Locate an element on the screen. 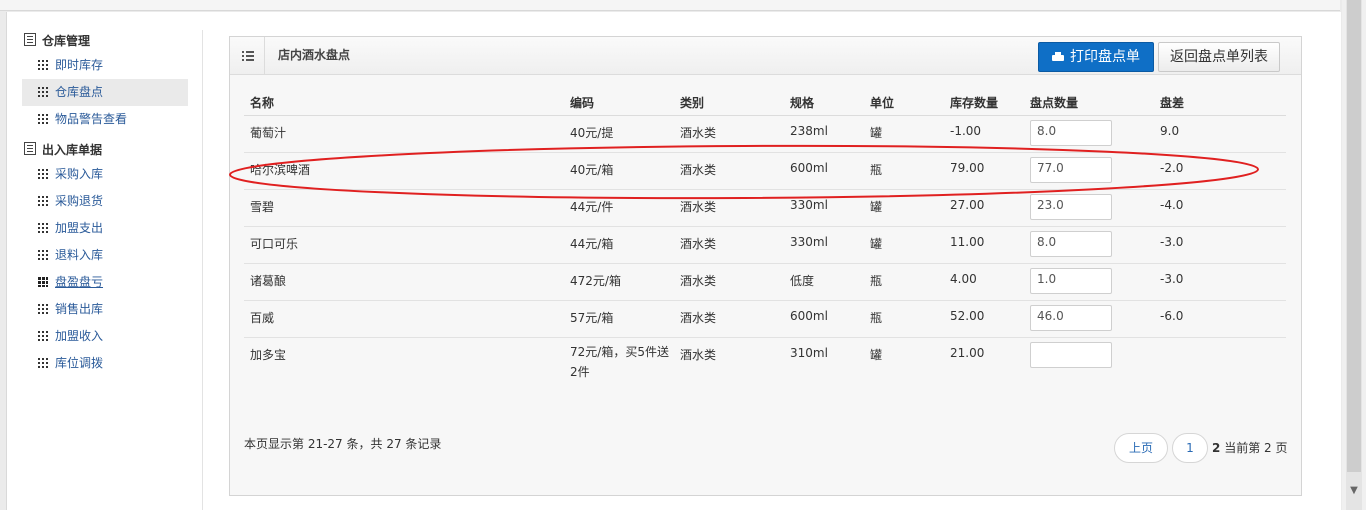  column-header: 单位 is located at coordinates (904, 102).